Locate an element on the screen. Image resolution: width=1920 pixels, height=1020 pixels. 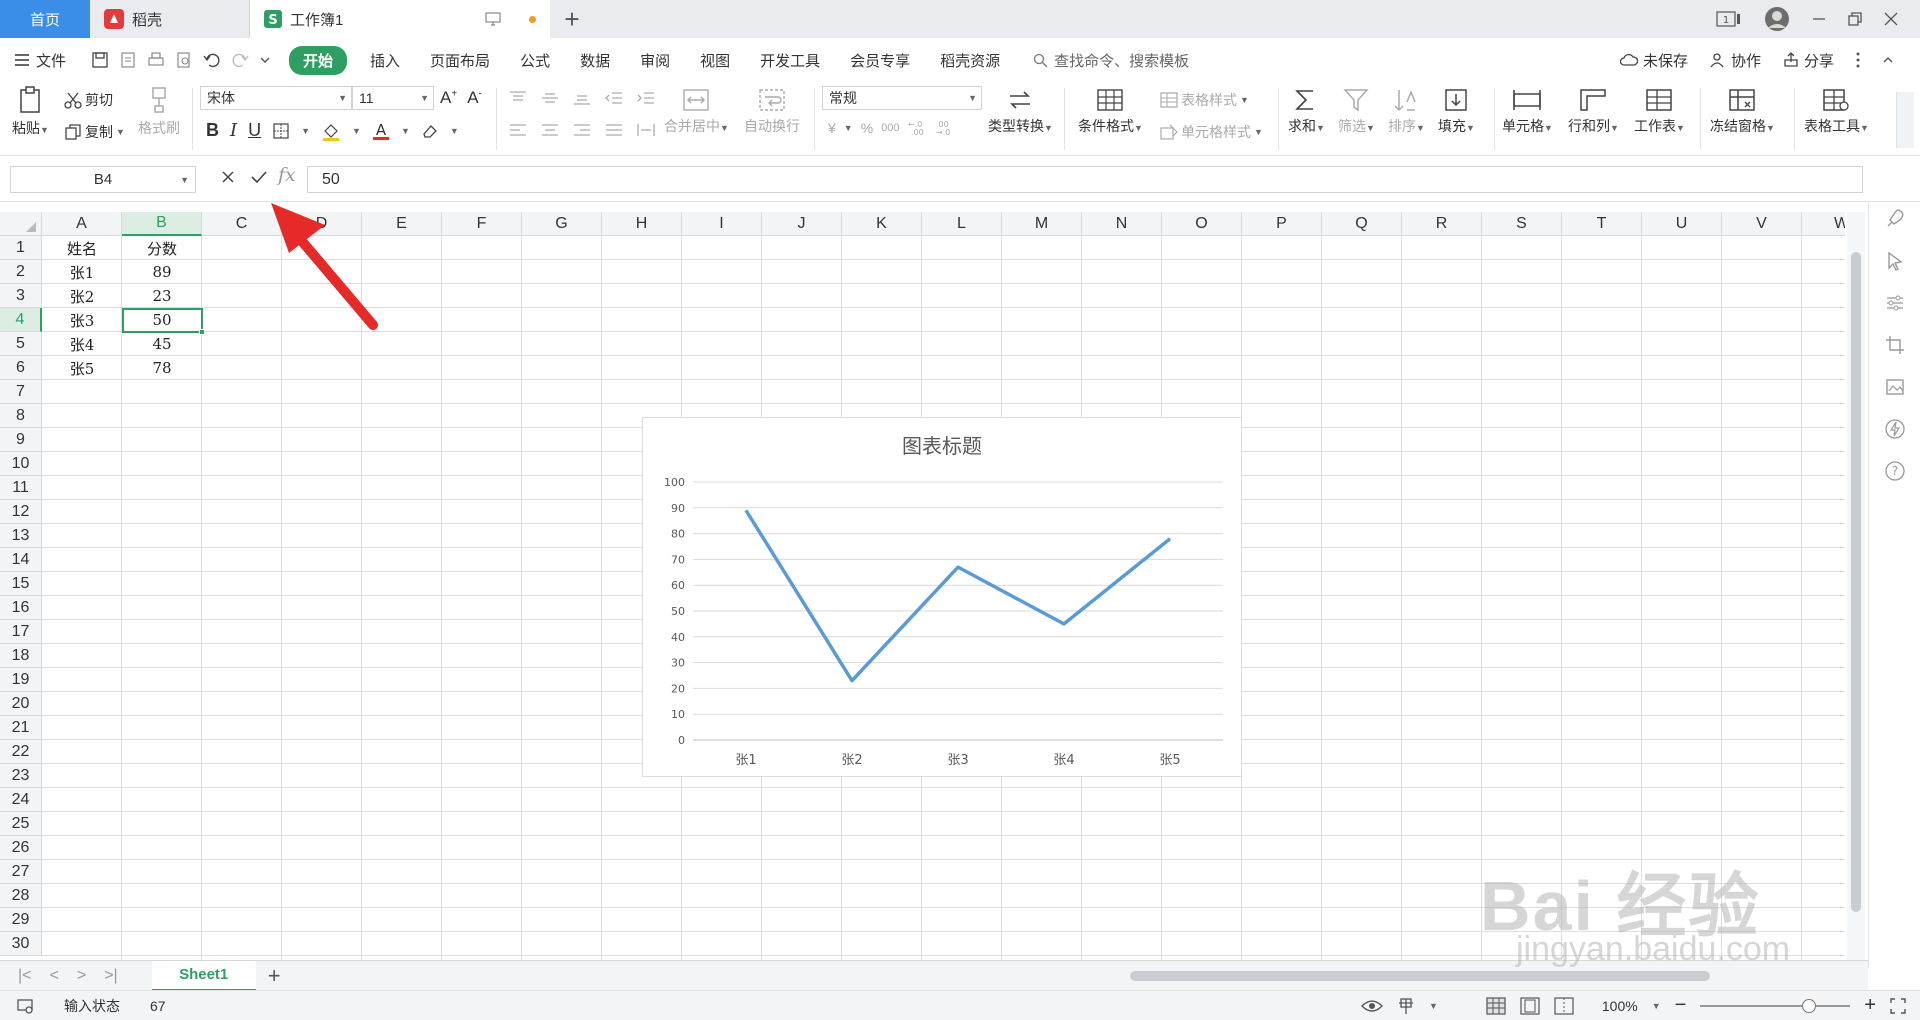
column-header-v: V is located at coordinates (1762, 224).